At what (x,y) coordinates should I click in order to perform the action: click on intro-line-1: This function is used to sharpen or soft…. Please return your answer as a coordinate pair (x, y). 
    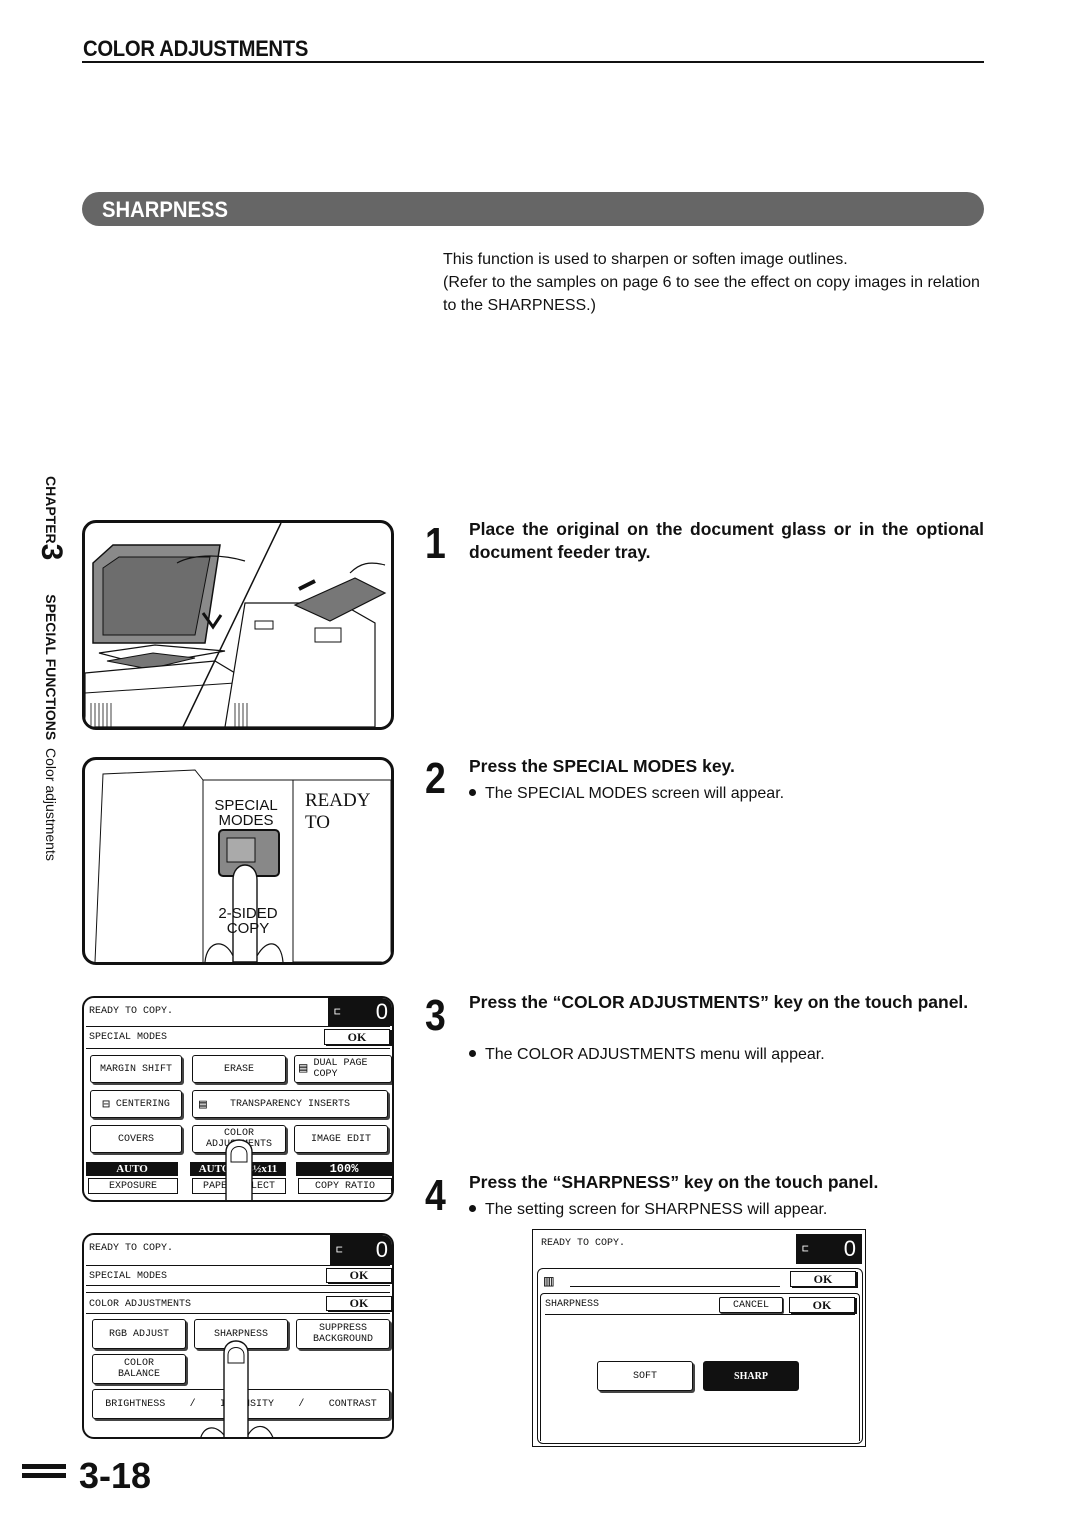
    Looking at the image, I should click on (645, 259).